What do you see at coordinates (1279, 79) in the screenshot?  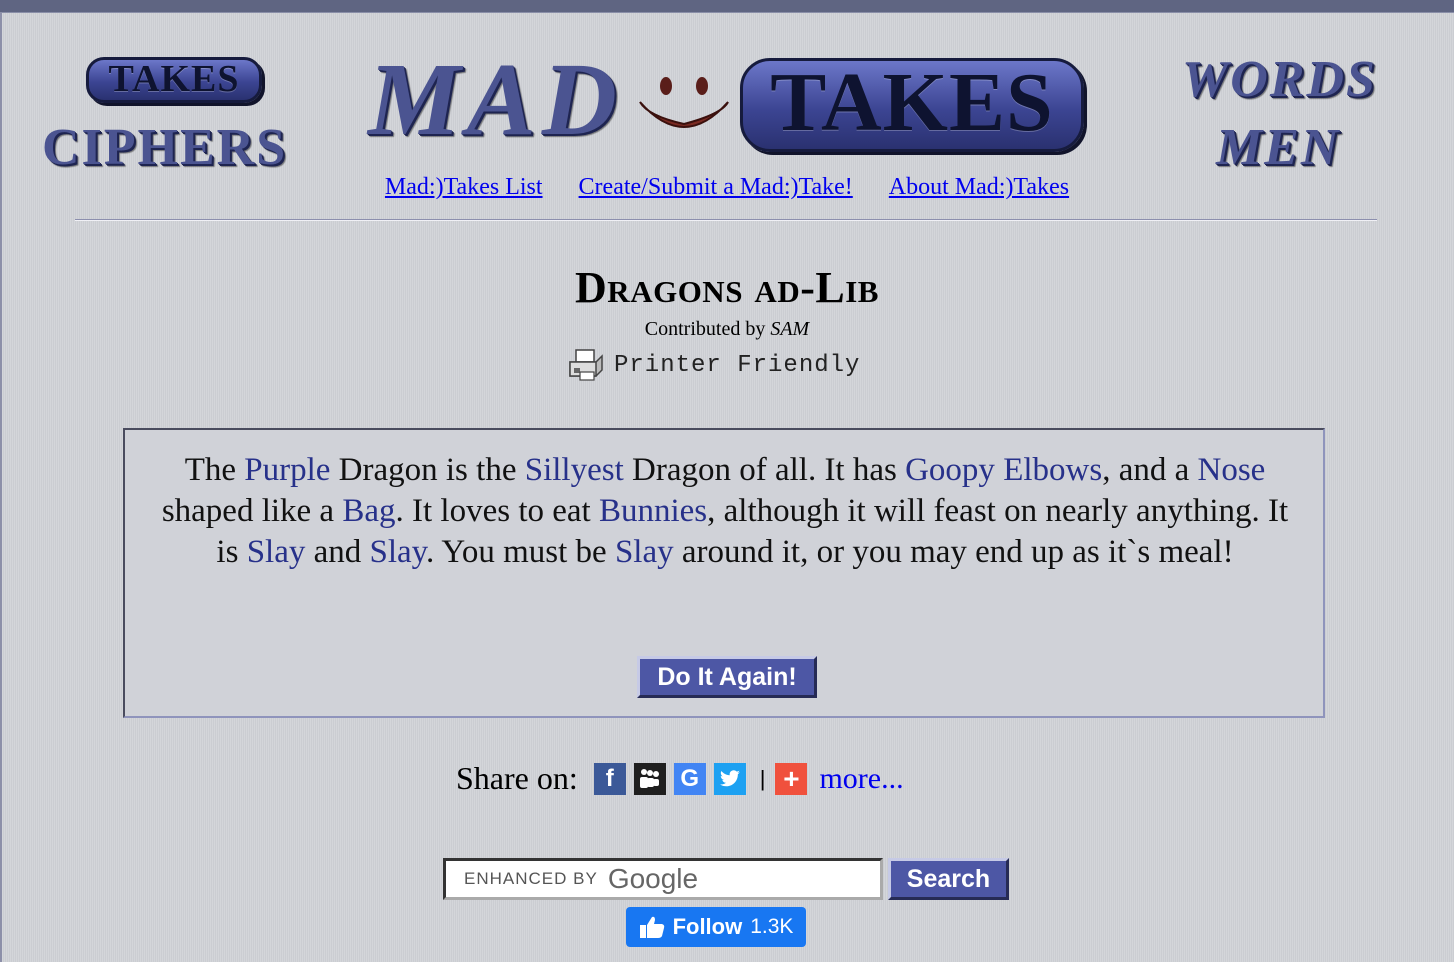 I see `logo-right-word-1: WORDS` at bounding box center [1279, 79].